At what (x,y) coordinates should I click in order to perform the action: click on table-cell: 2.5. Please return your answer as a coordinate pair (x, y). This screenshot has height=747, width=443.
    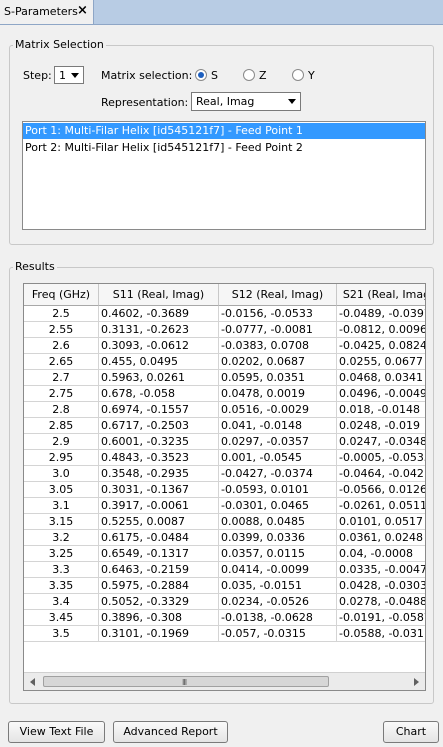
    Looking at the image, I should click on (61, 314).